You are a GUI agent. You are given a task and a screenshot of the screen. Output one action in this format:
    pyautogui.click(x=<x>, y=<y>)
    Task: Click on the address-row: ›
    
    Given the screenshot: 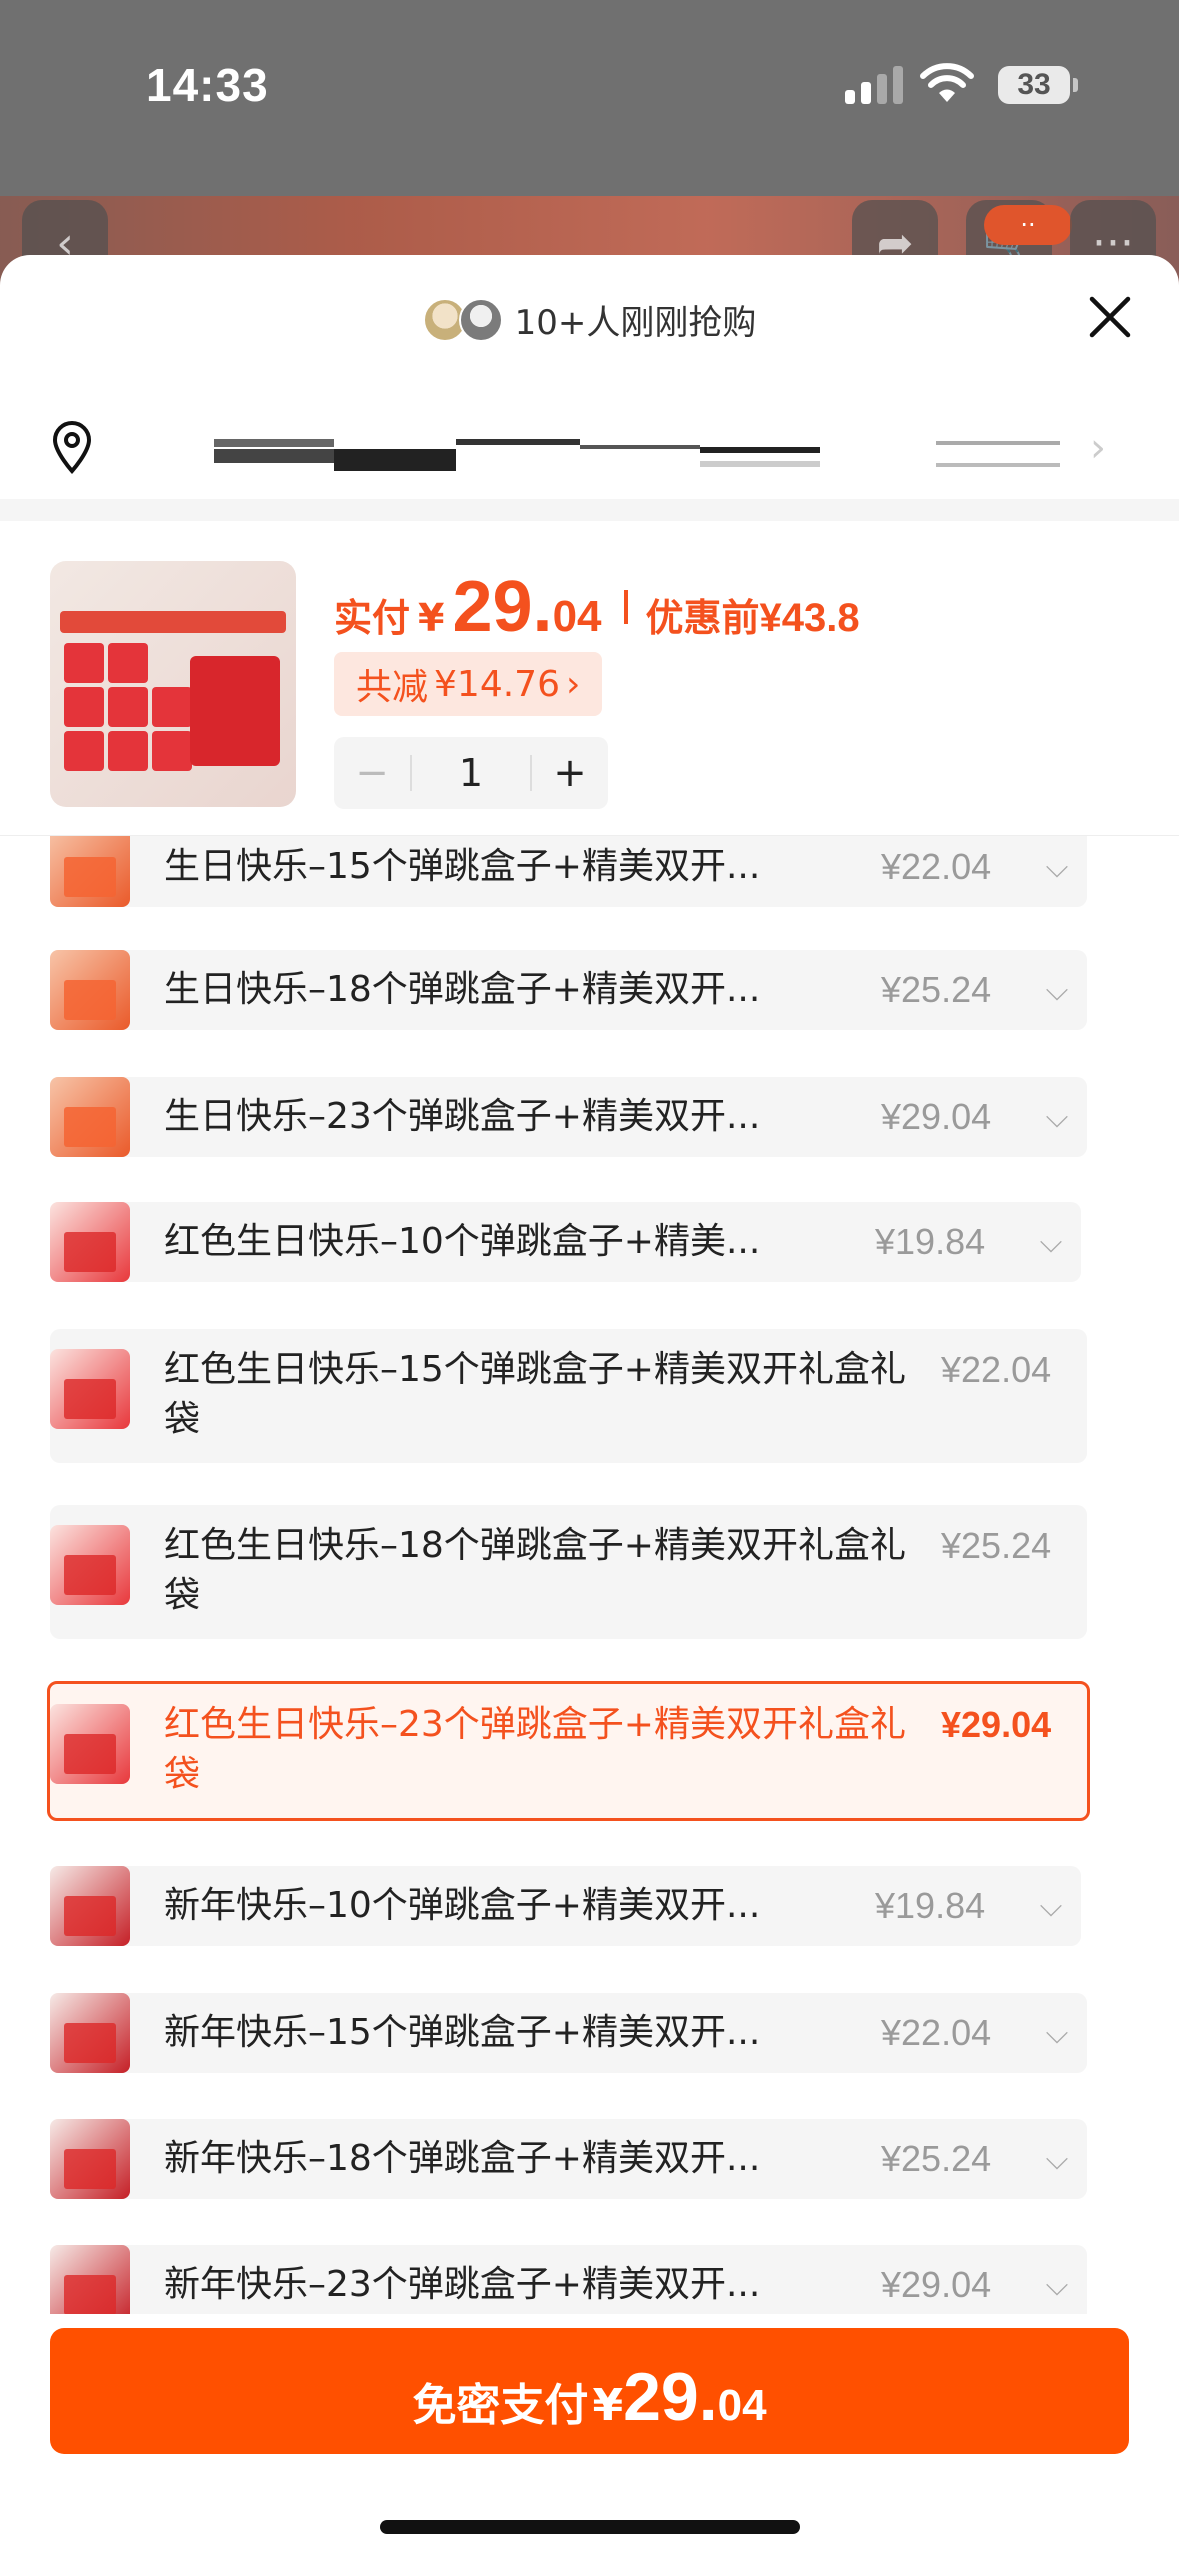 What is the action you would take?
    pyautogui.click(x=589, y=445)
    